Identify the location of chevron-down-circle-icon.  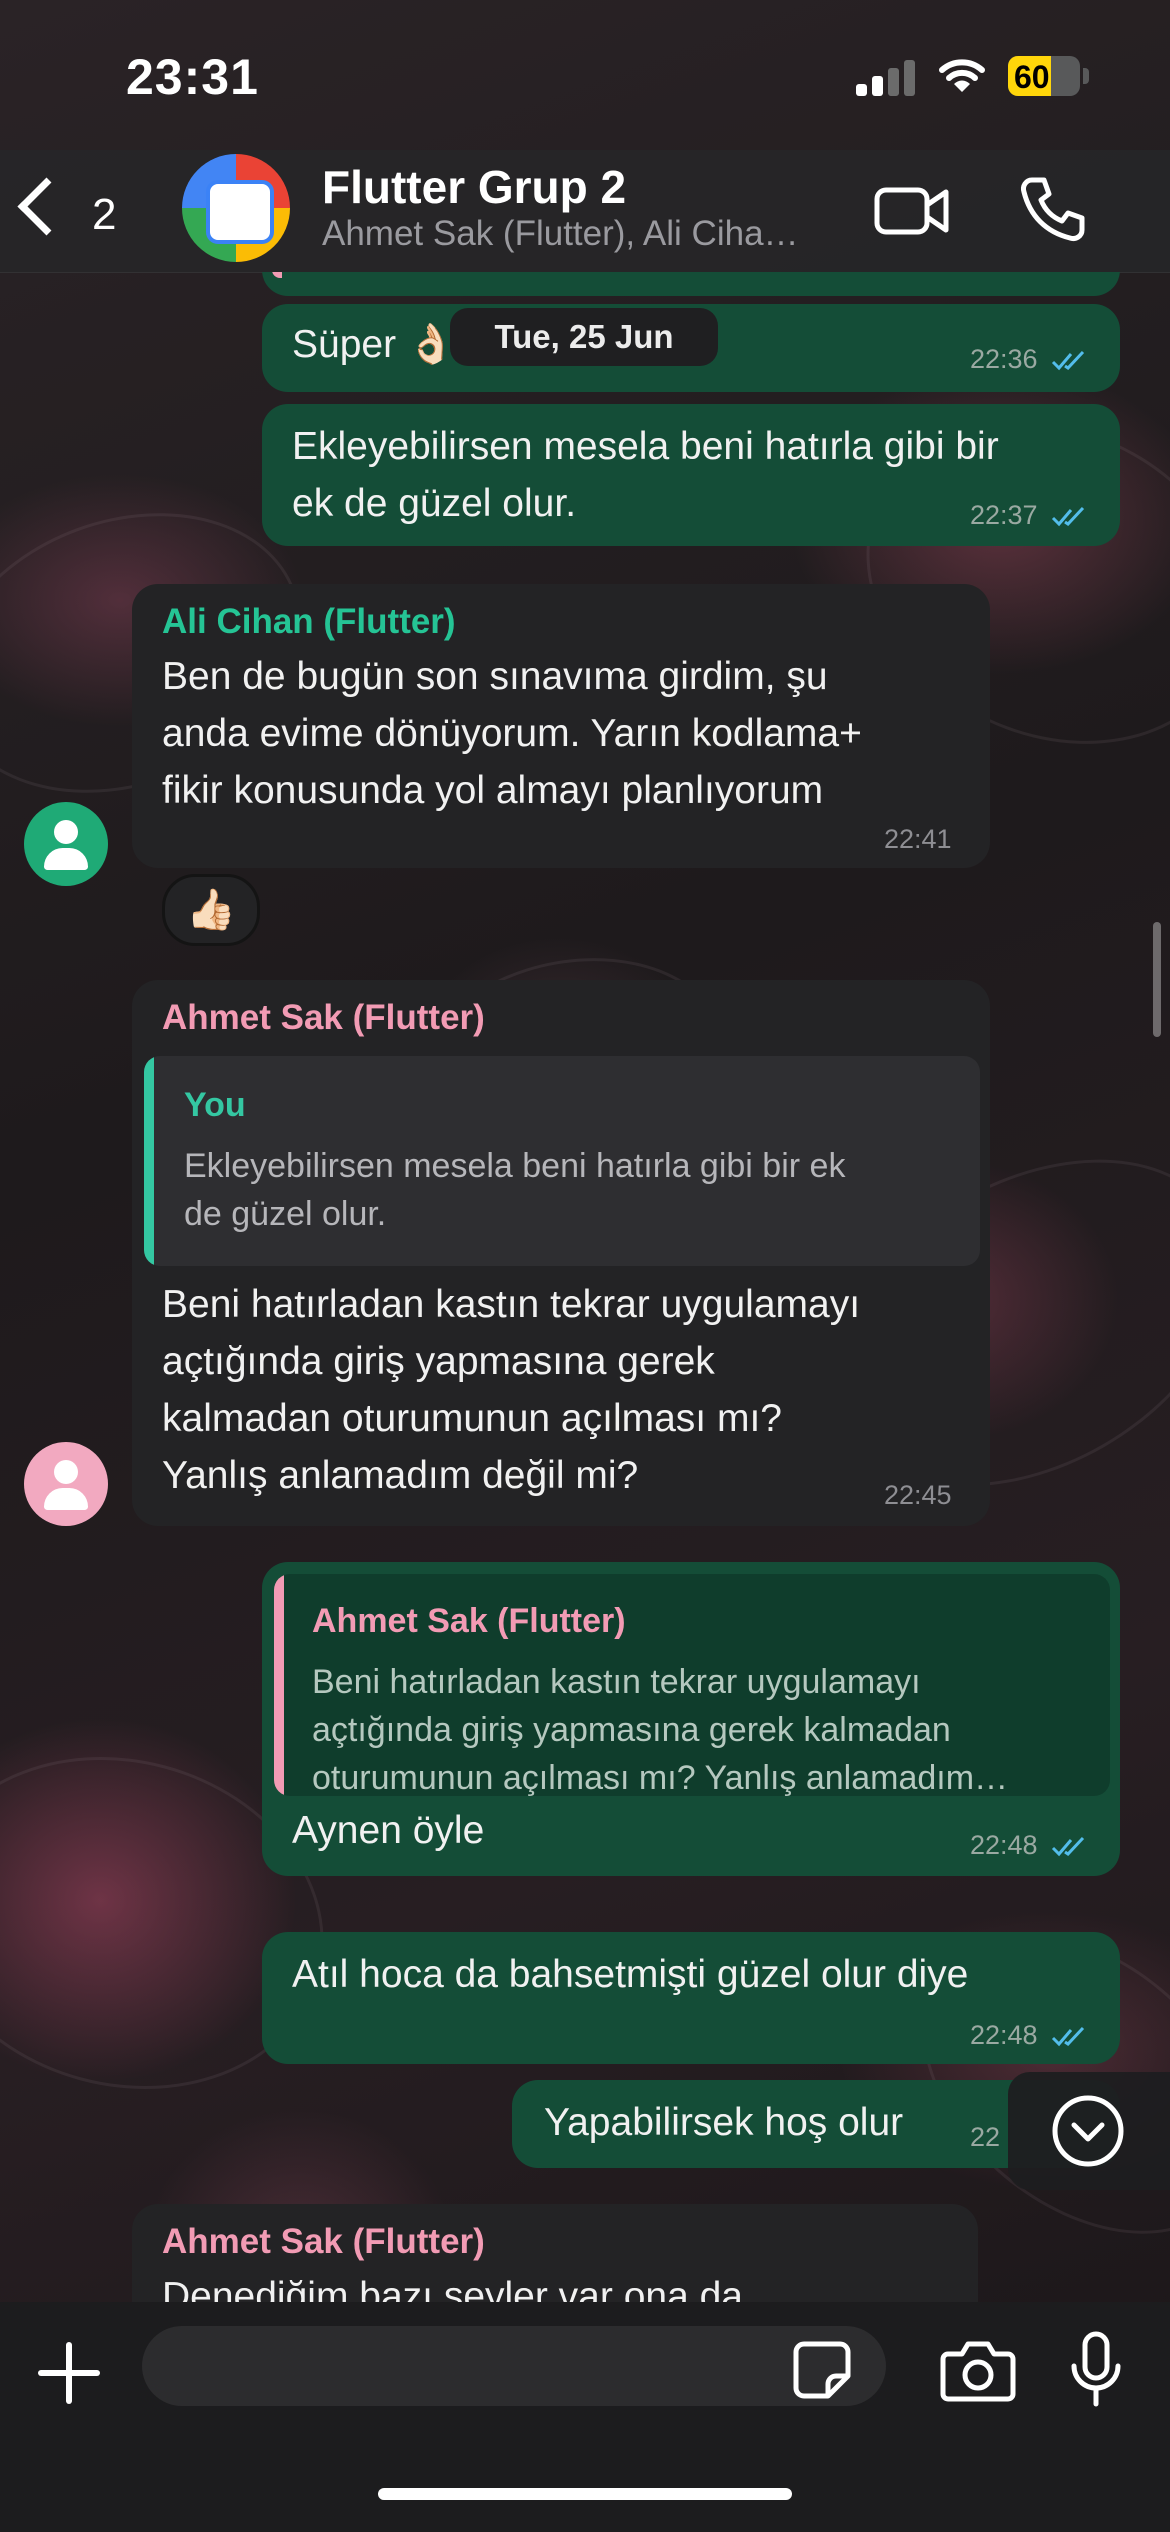
(1088, 2131).